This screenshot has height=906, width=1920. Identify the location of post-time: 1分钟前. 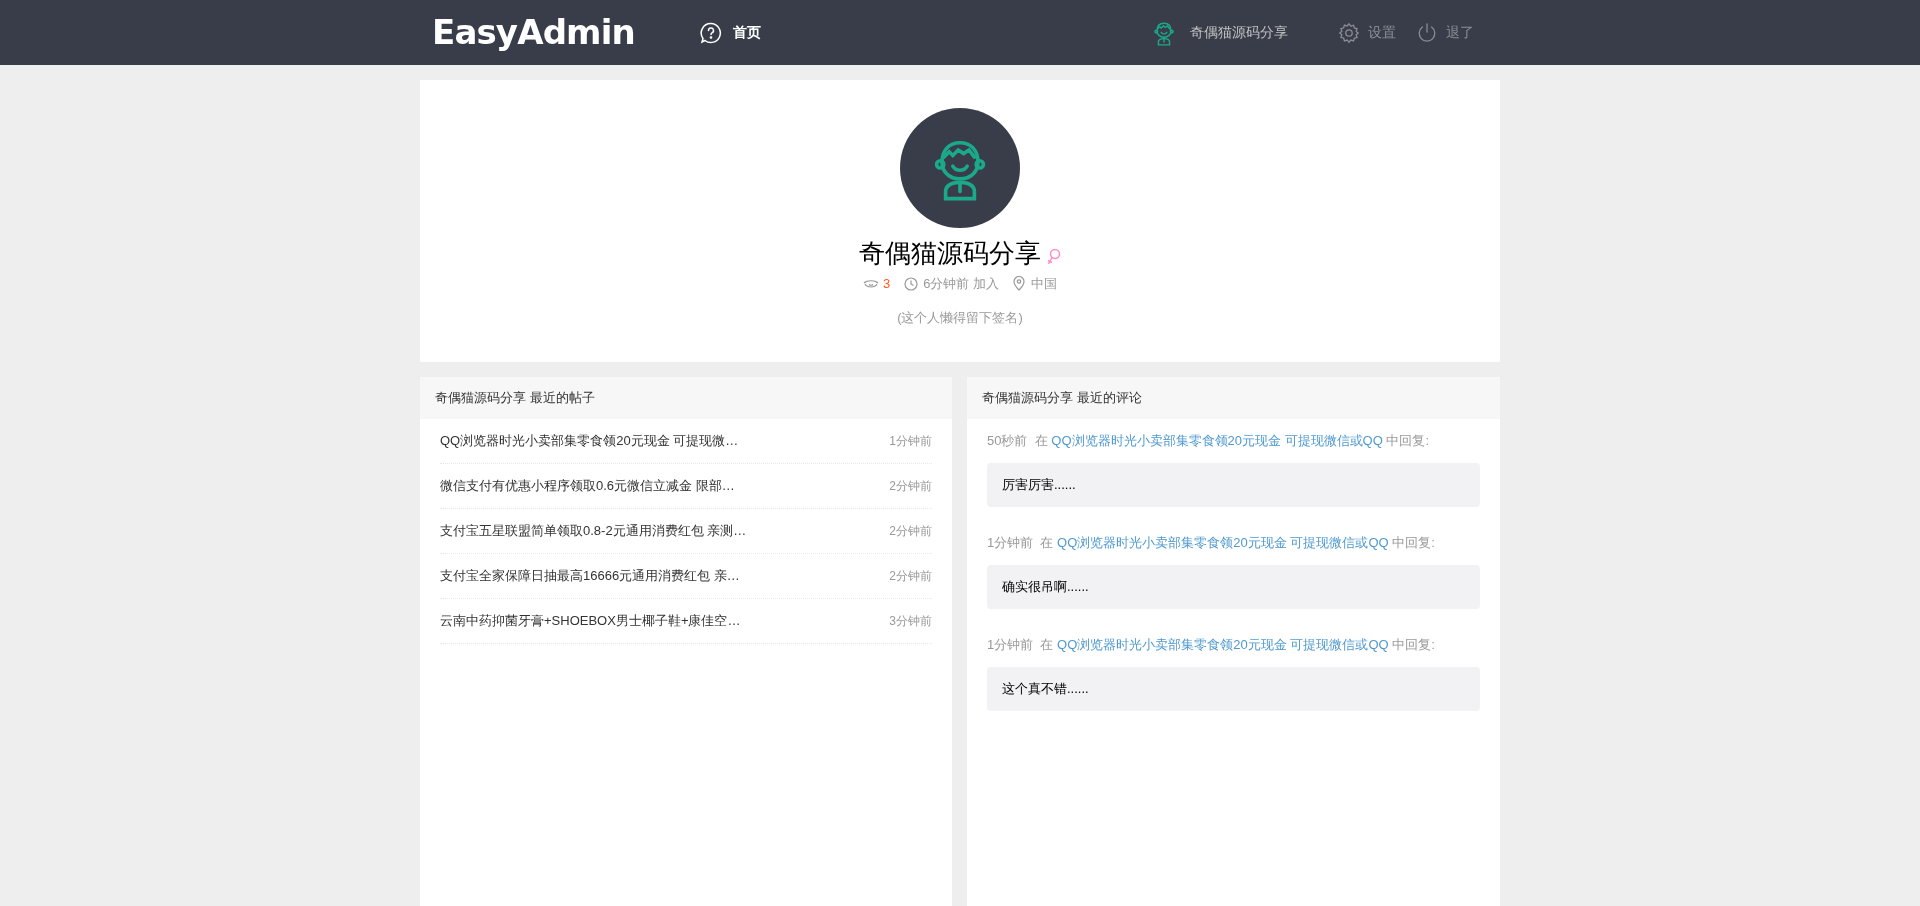
(910, 441).